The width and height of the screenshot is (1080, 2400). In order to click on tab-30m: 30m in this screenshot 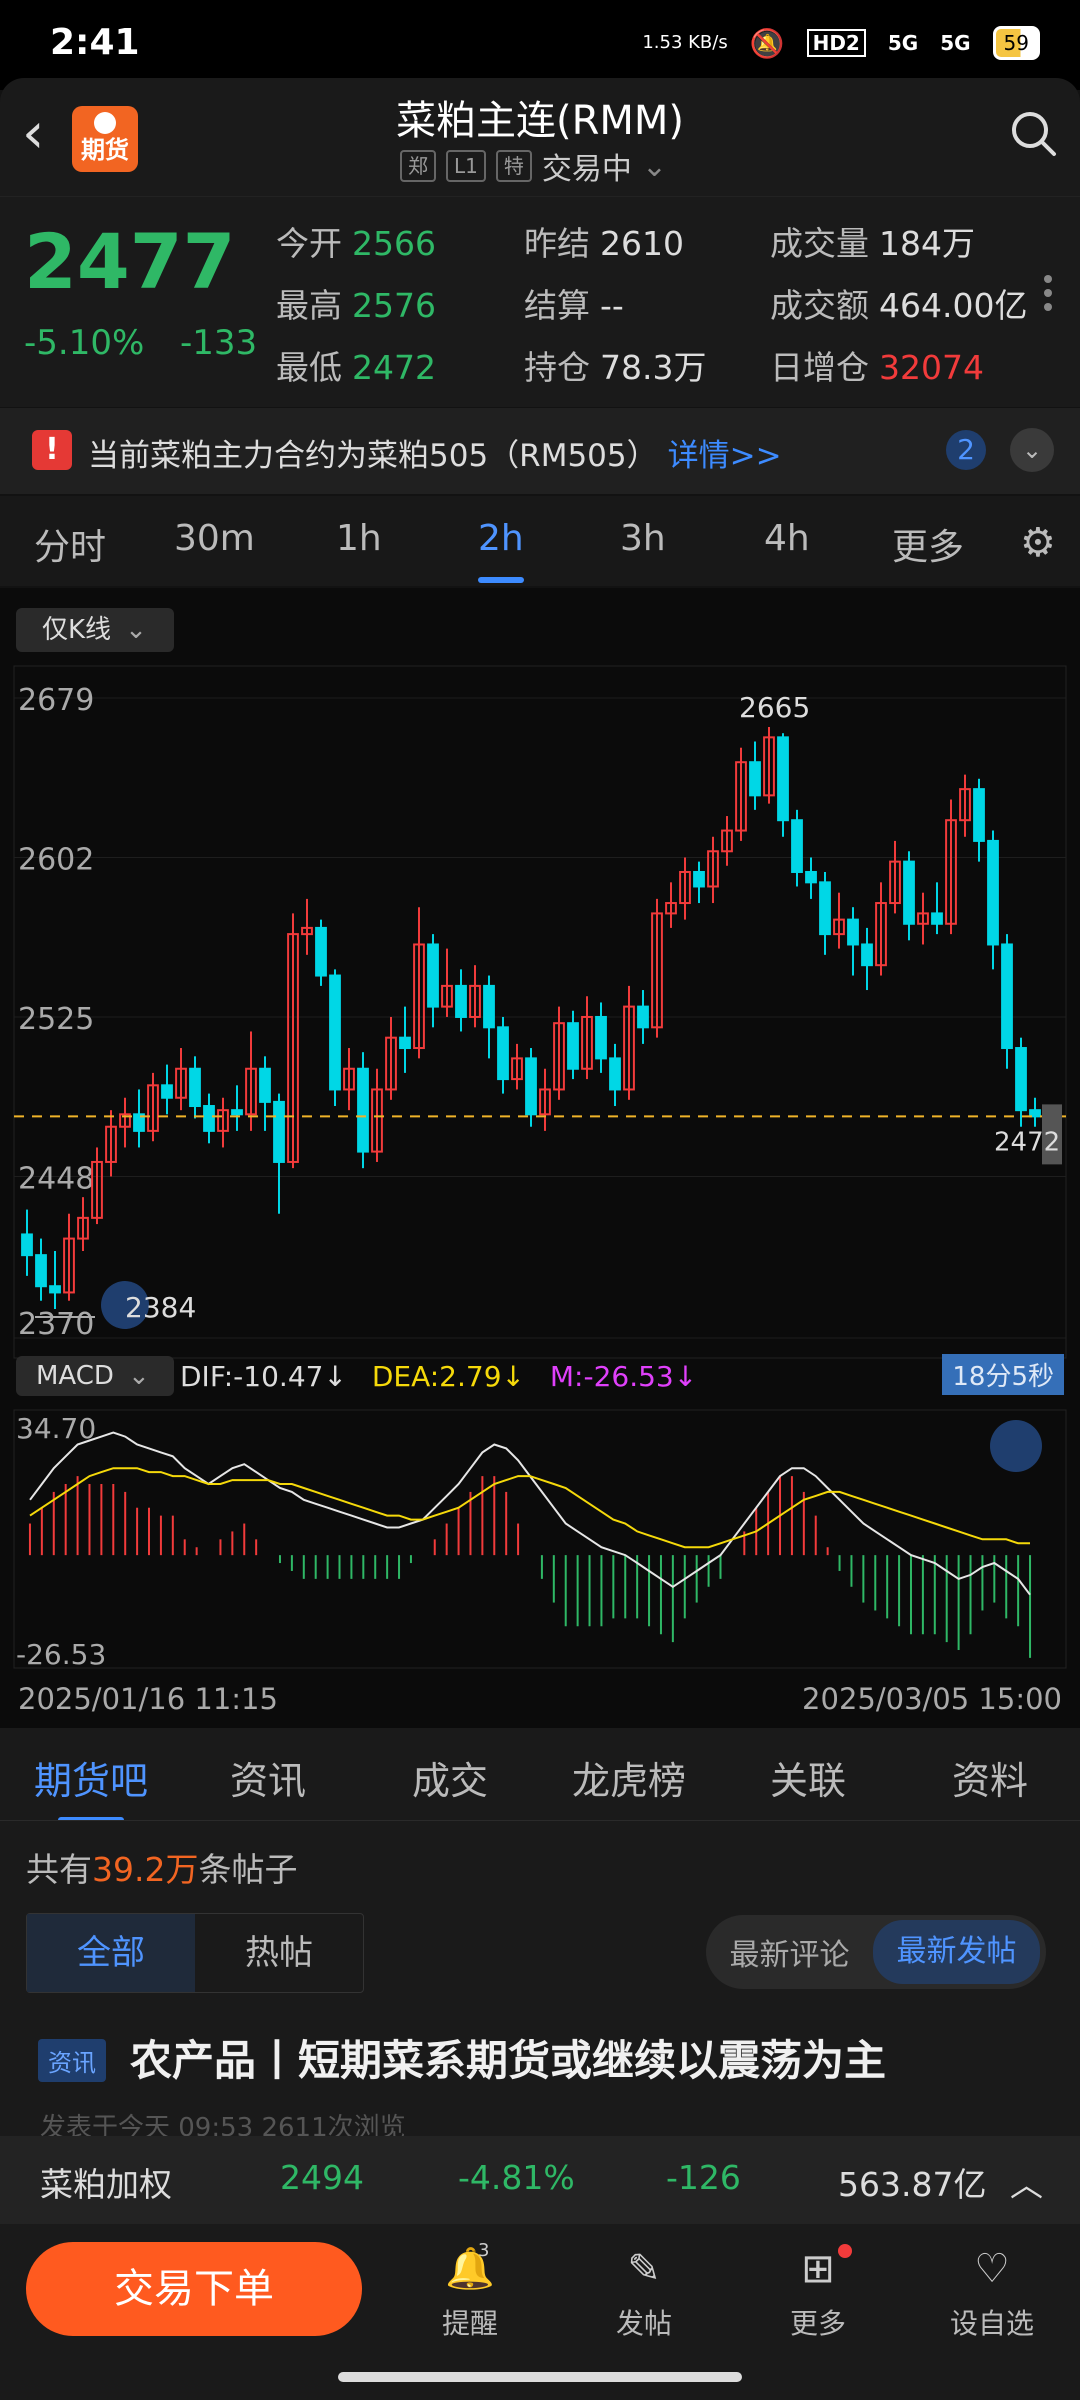, I will do `click(214, 538)`.